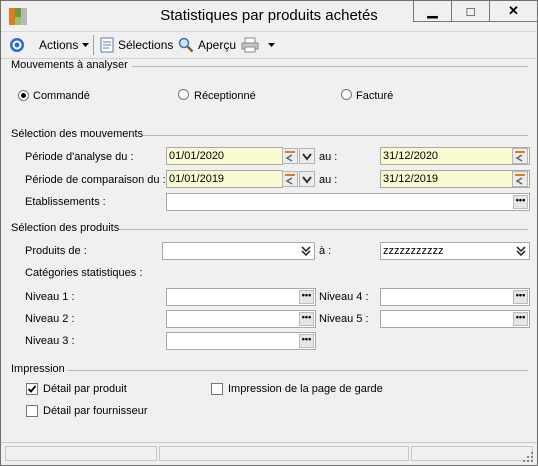 The height and width of the screenshot is (466, 538). I want to click on printer-icon, so click(250, 45).